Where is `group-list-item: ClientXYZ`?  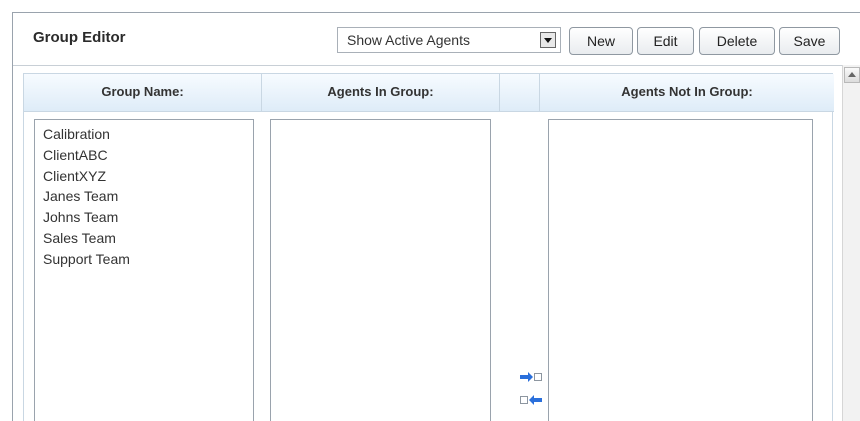 group-list-item: ClientXYZ is located at coordinates (144, 176).